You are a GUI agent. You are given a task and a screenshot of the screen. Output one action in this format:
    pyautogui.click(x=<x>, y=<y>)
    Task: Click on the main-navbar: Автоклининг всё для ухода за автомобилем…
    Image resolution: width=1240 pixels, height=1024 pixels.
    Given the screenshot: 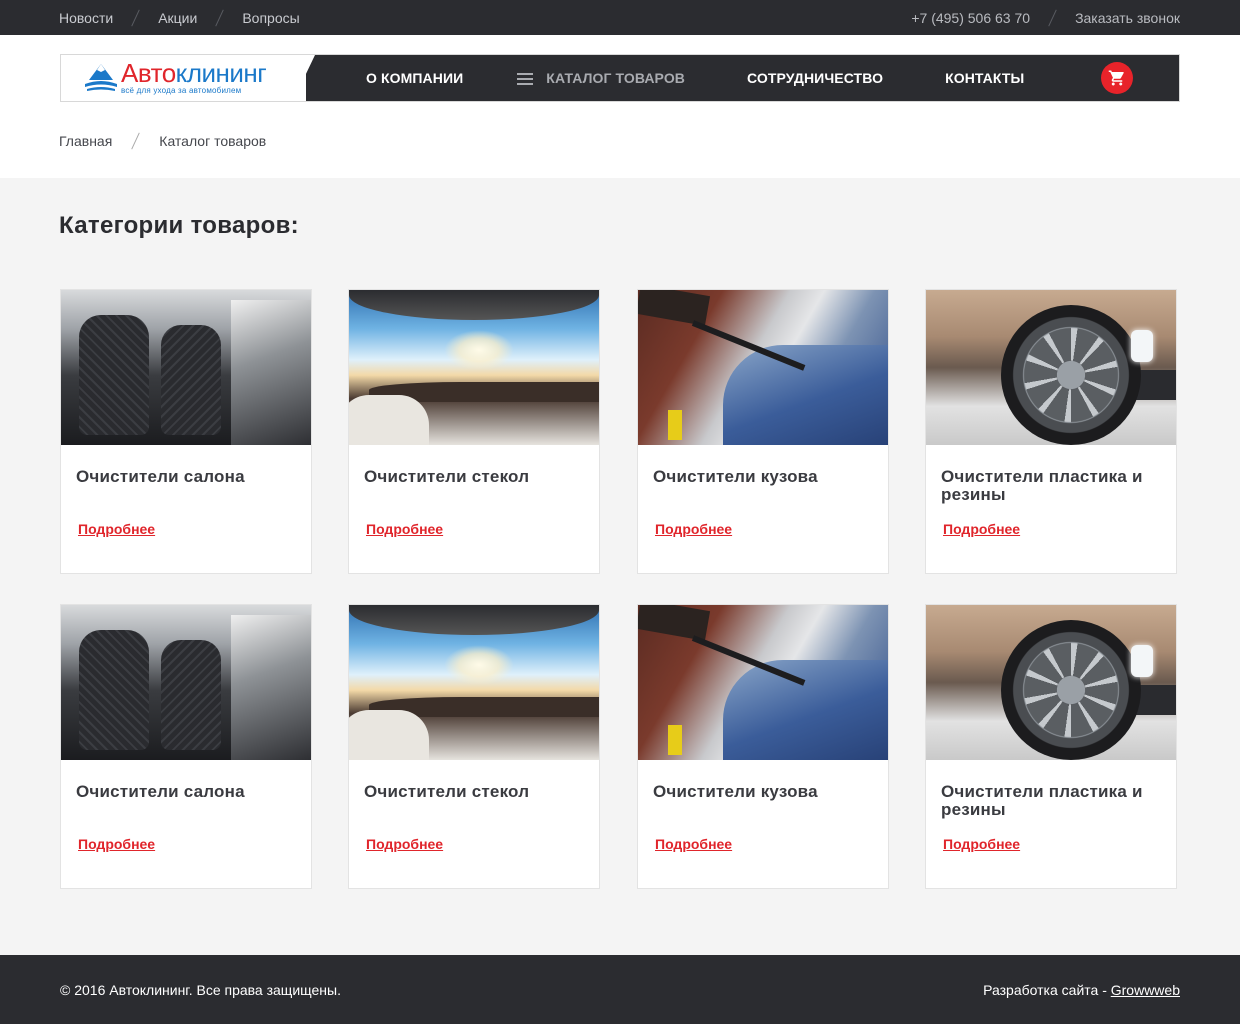 What is the action you would take?
    pyautogui.click(x=620, y=78)
    